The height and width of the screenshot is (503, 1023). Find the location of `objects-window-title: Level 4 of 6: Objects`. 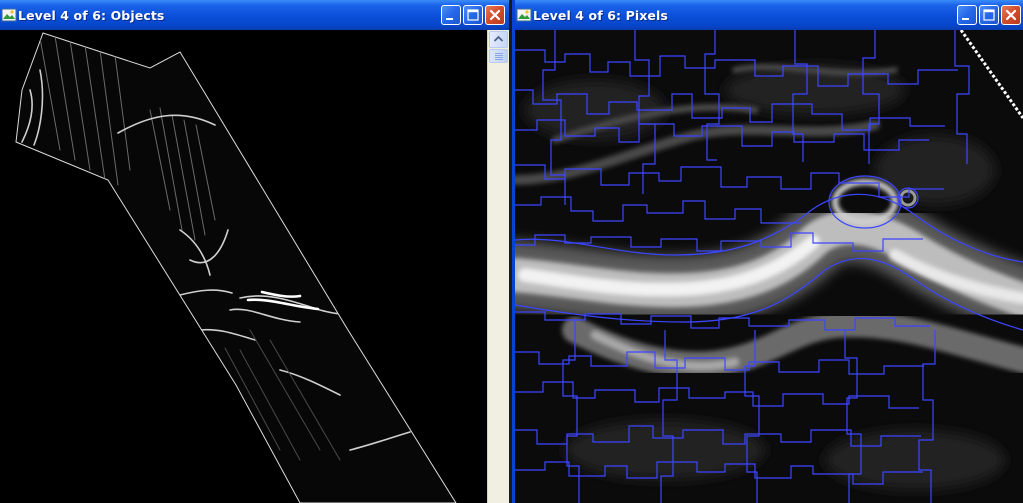

objects-window-title: Level 4 of 6: Objects is located at coordinates (91, 15).